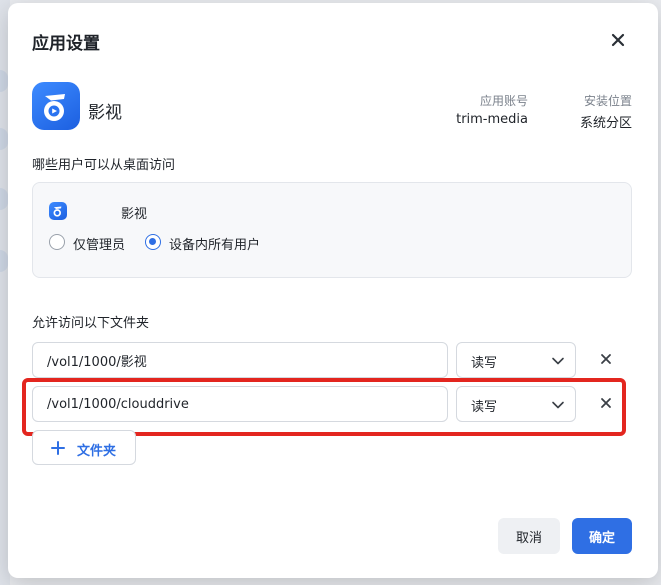 This screenshot has height=585, width=661. I want to click on dialog-title: 应用设置, so click(66, 44).